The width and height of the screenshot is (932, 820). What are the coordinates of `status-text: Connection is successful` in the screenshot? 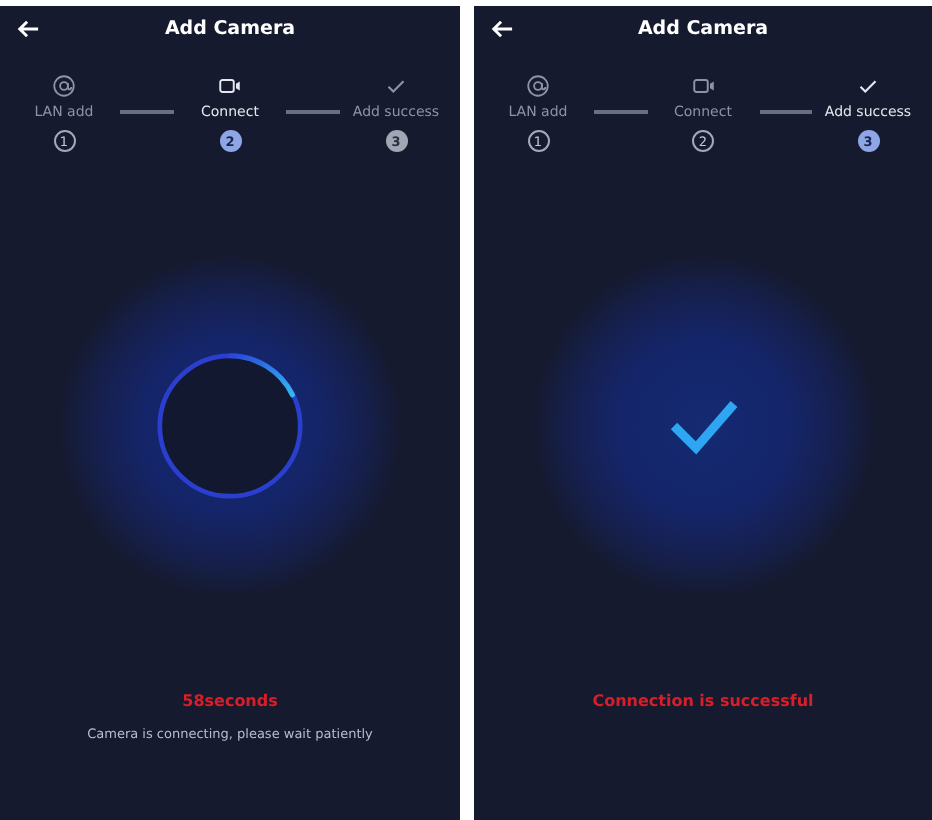 It's located at (703, 701).